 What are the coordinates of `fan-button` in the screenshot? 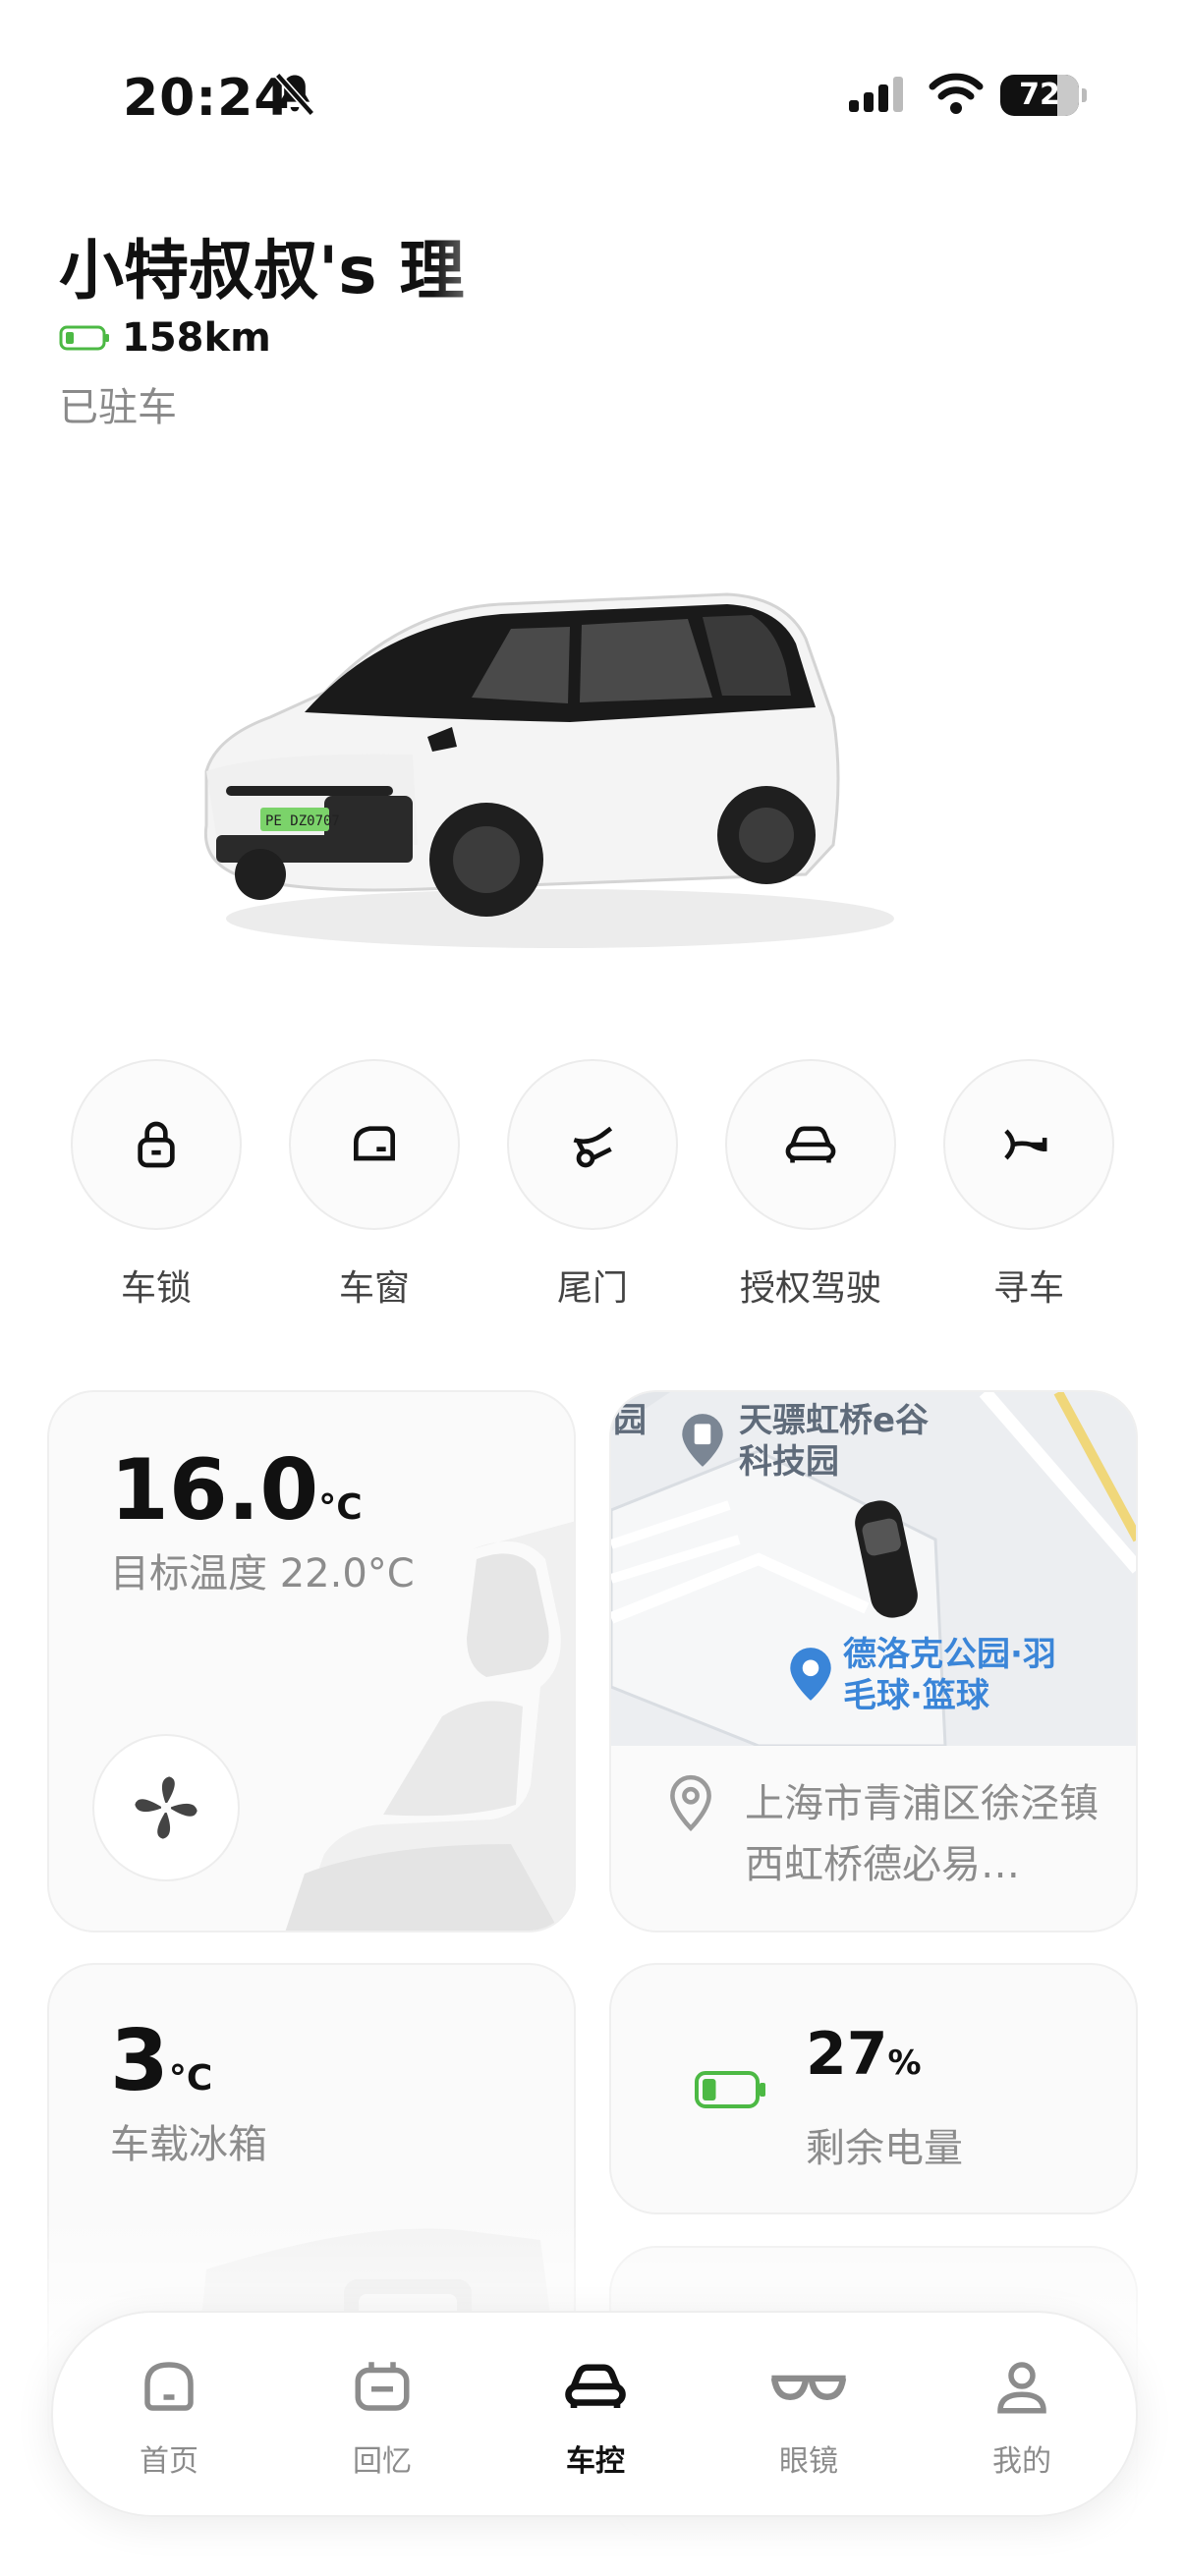 It's located at (166, 1807).